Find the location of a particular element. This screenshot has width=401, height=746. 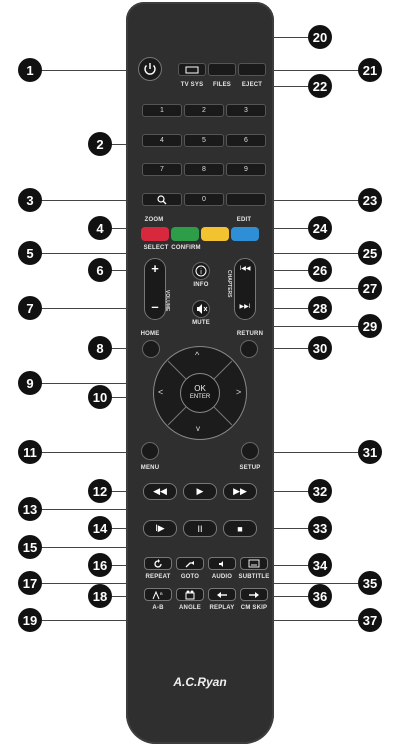

callout-17: 17 is located at coordinates (30, 583).